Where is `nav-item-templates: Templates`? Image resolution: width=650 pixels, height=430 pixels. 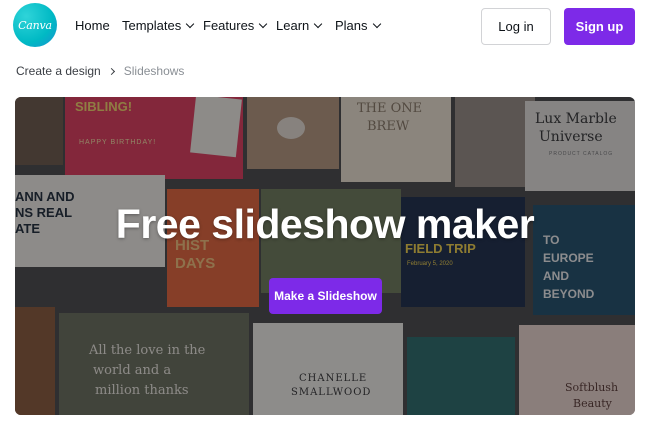
nav-item-templates: Templates is located at coordinates (158, 25).